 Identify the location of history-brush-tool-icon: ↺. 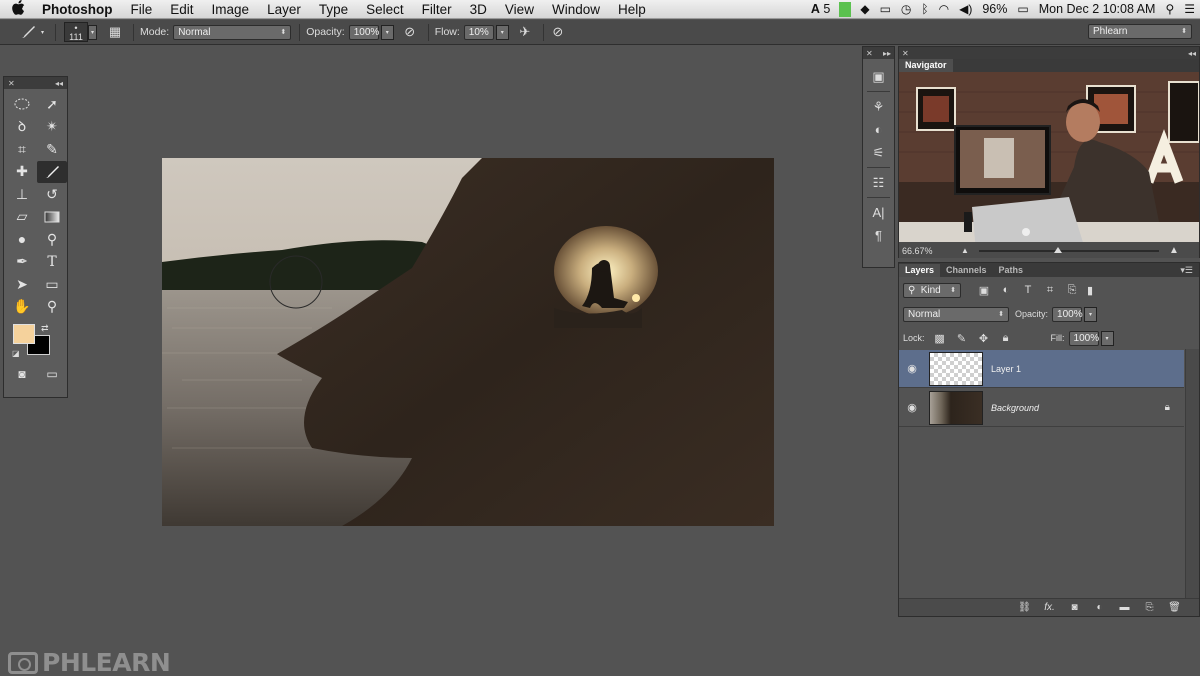
(52, 194).